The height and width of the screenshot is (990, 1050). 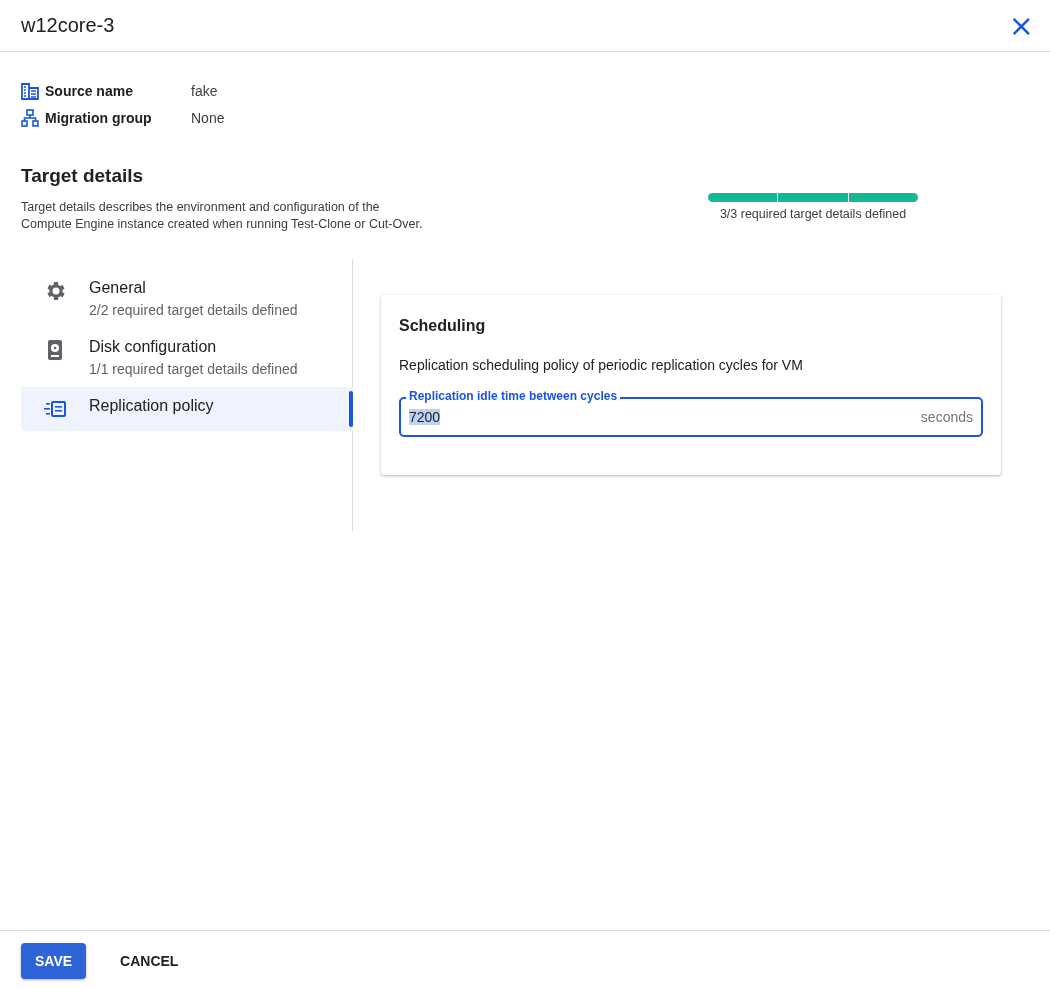 What do you see at coordinates (68, 25) in the screenshot?
I see `window-title: w12core-3` at bounding box center [68, 25].